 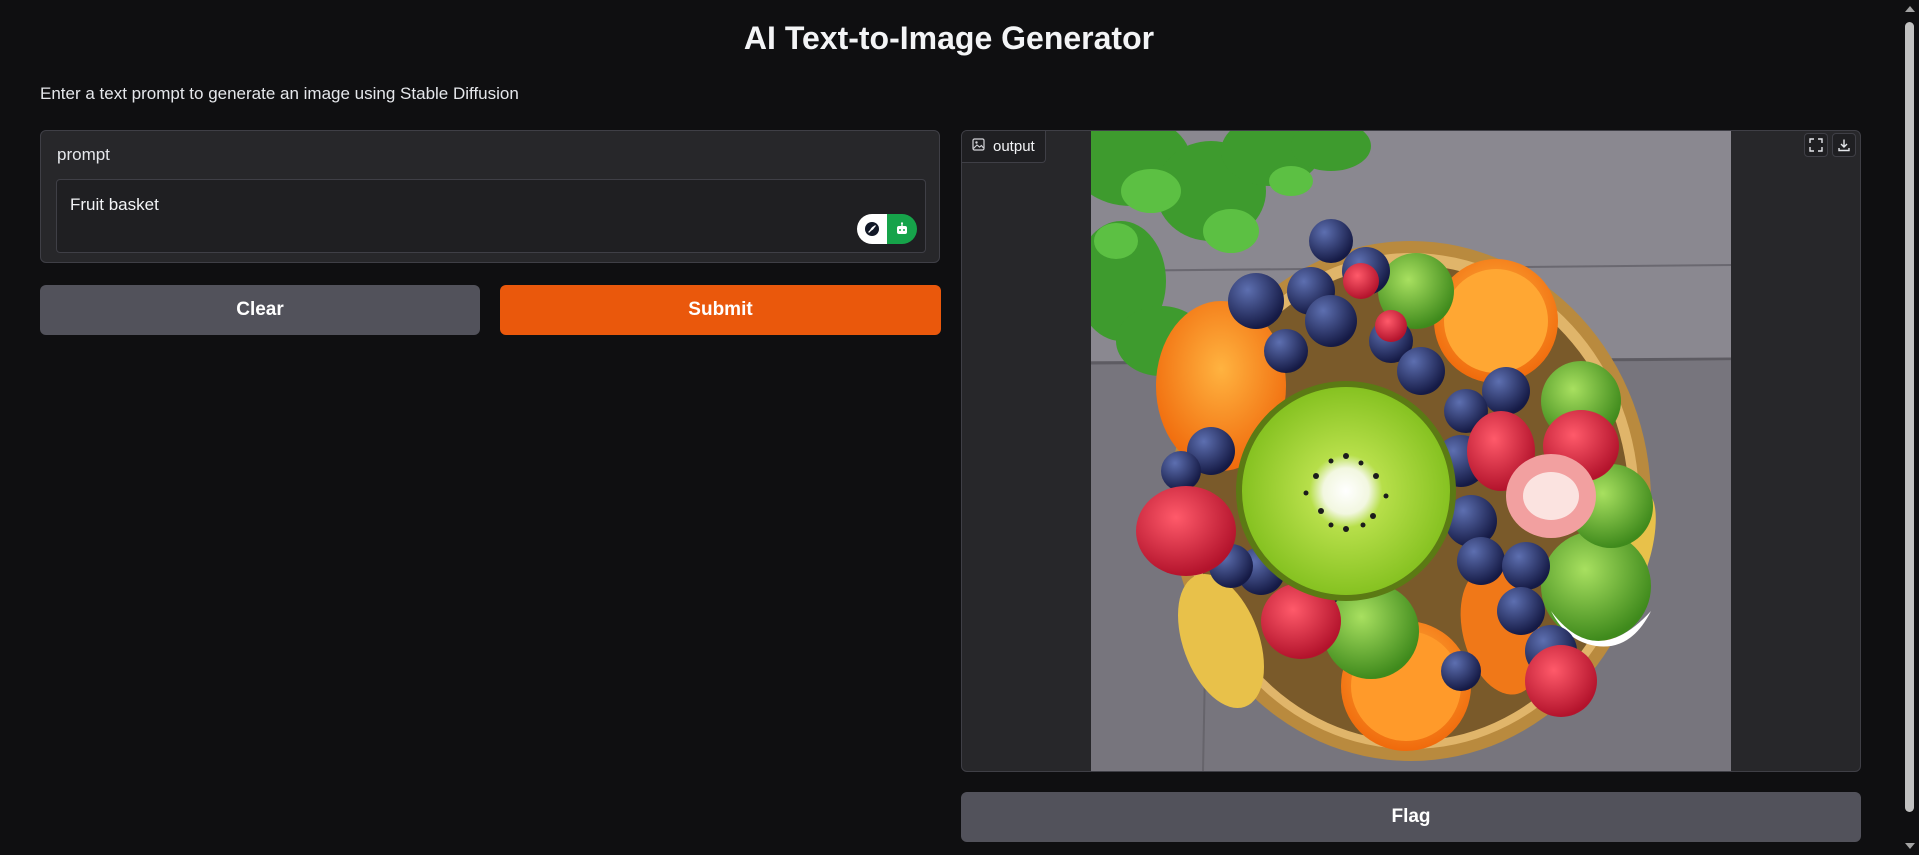 What do you see at coordinates (1816, 145) in the screenshot?
I see `fullscreen-icon` at bounding box center [1816, 145].